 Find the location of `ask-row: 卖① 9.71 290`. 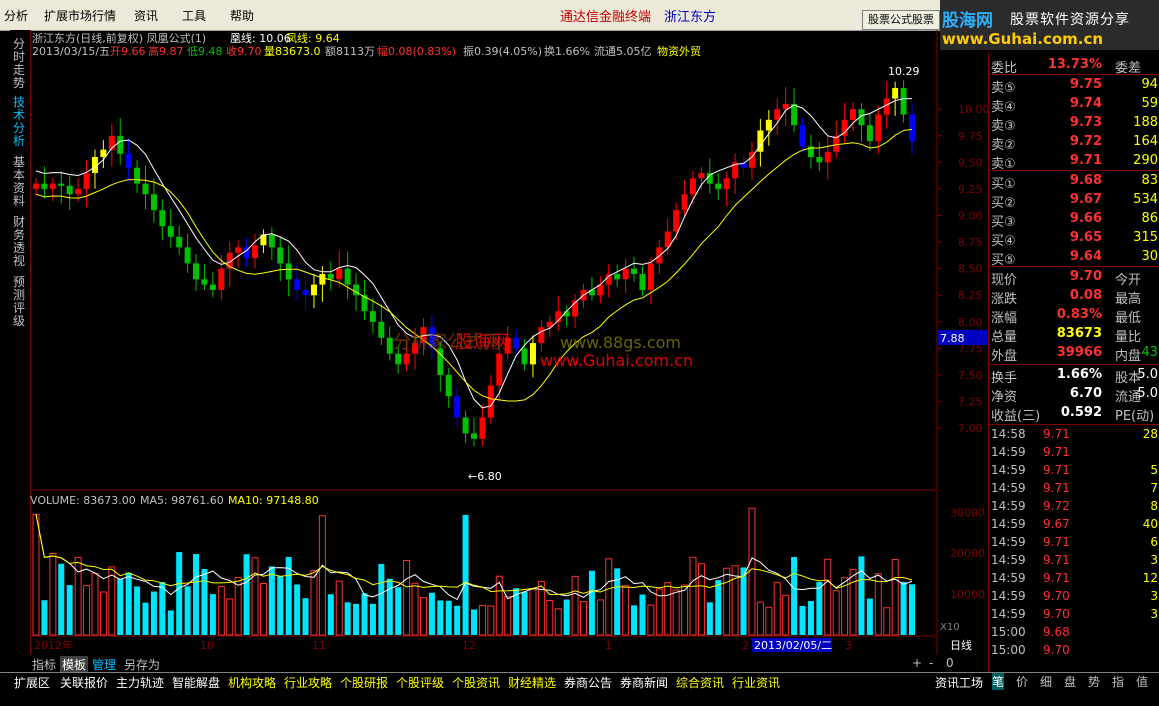

ask-row: 卖① 9.71 290 is located at coordinates (1075, 162).